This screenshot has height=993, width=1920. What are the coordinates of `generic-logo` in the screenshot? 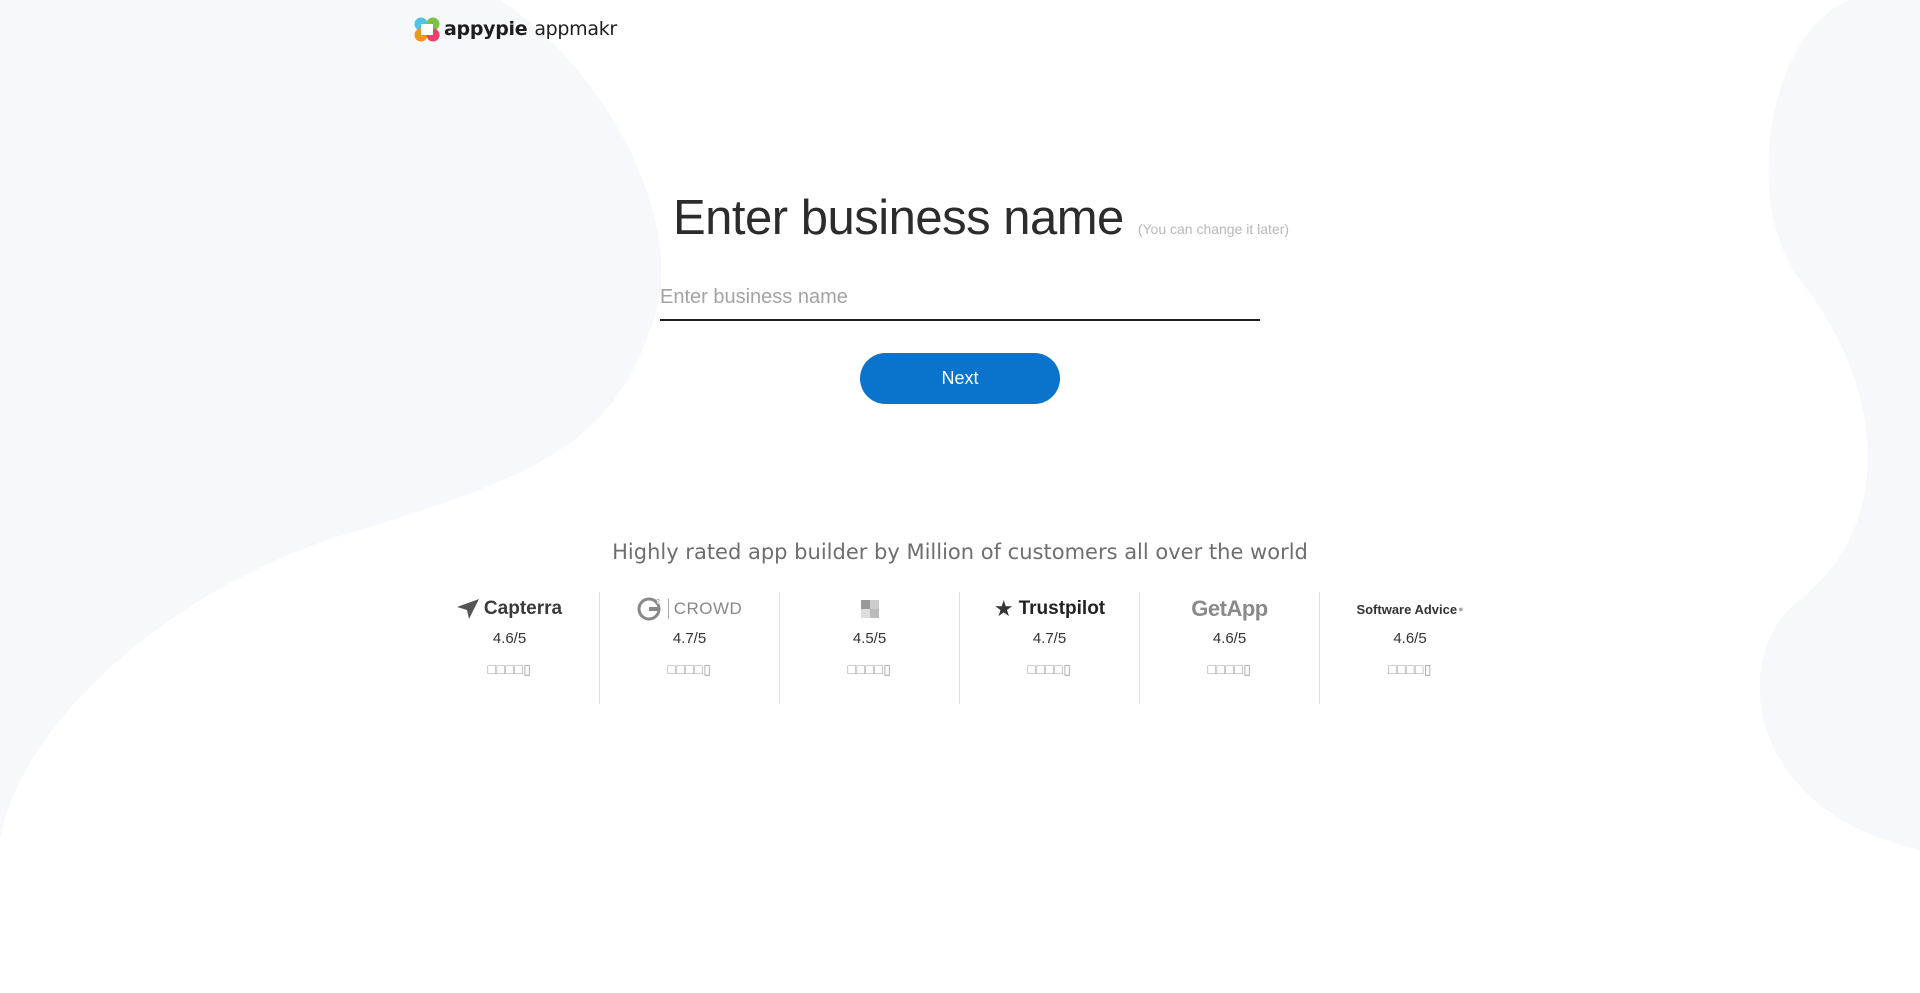 It's located at (870, 609).